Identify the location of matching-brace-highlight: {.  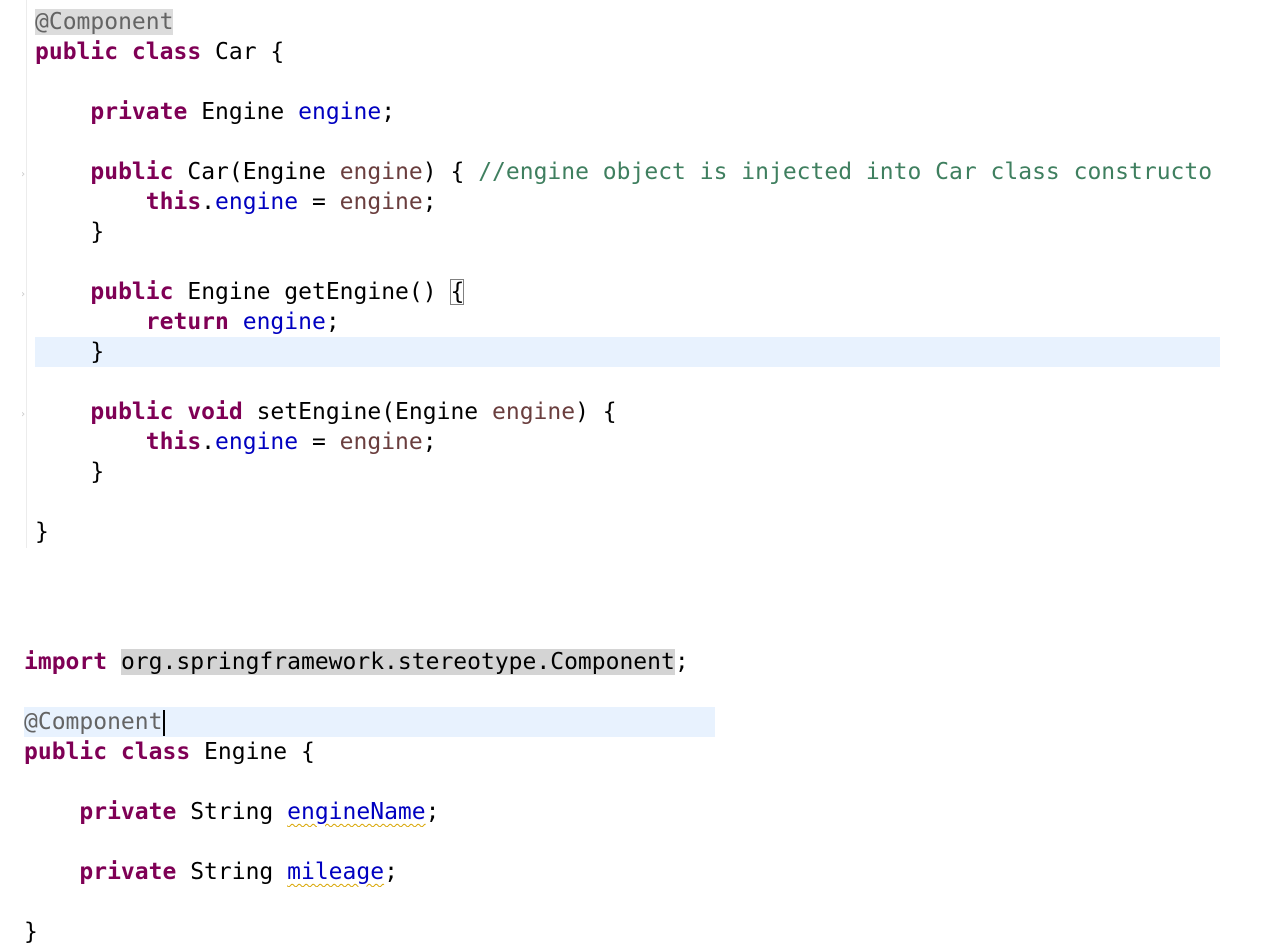
(457, 292).